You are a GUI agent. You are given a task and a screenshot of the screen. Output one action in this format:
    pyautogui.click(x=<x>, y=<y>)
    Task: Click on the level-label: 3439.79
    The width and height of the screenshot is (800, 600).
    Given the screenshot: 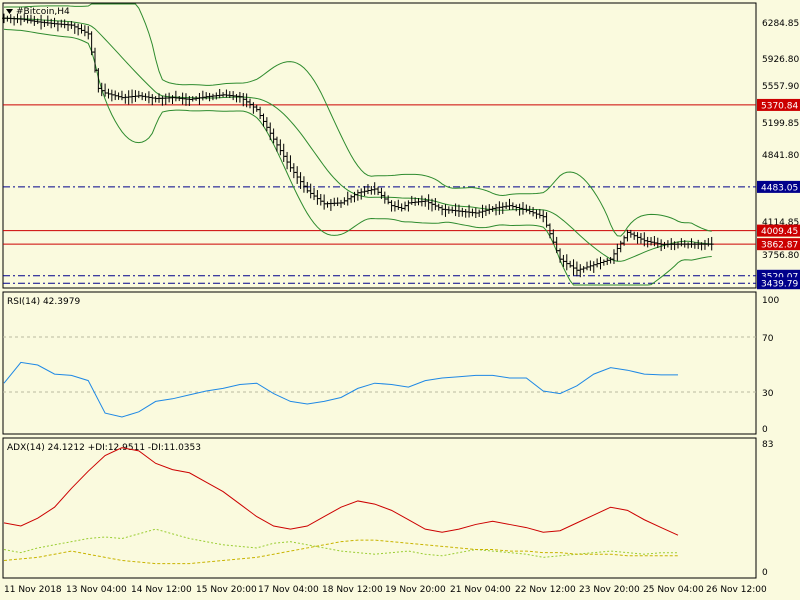 What is the action you would take?
    pyautogui.click(x=779, y=285)
    